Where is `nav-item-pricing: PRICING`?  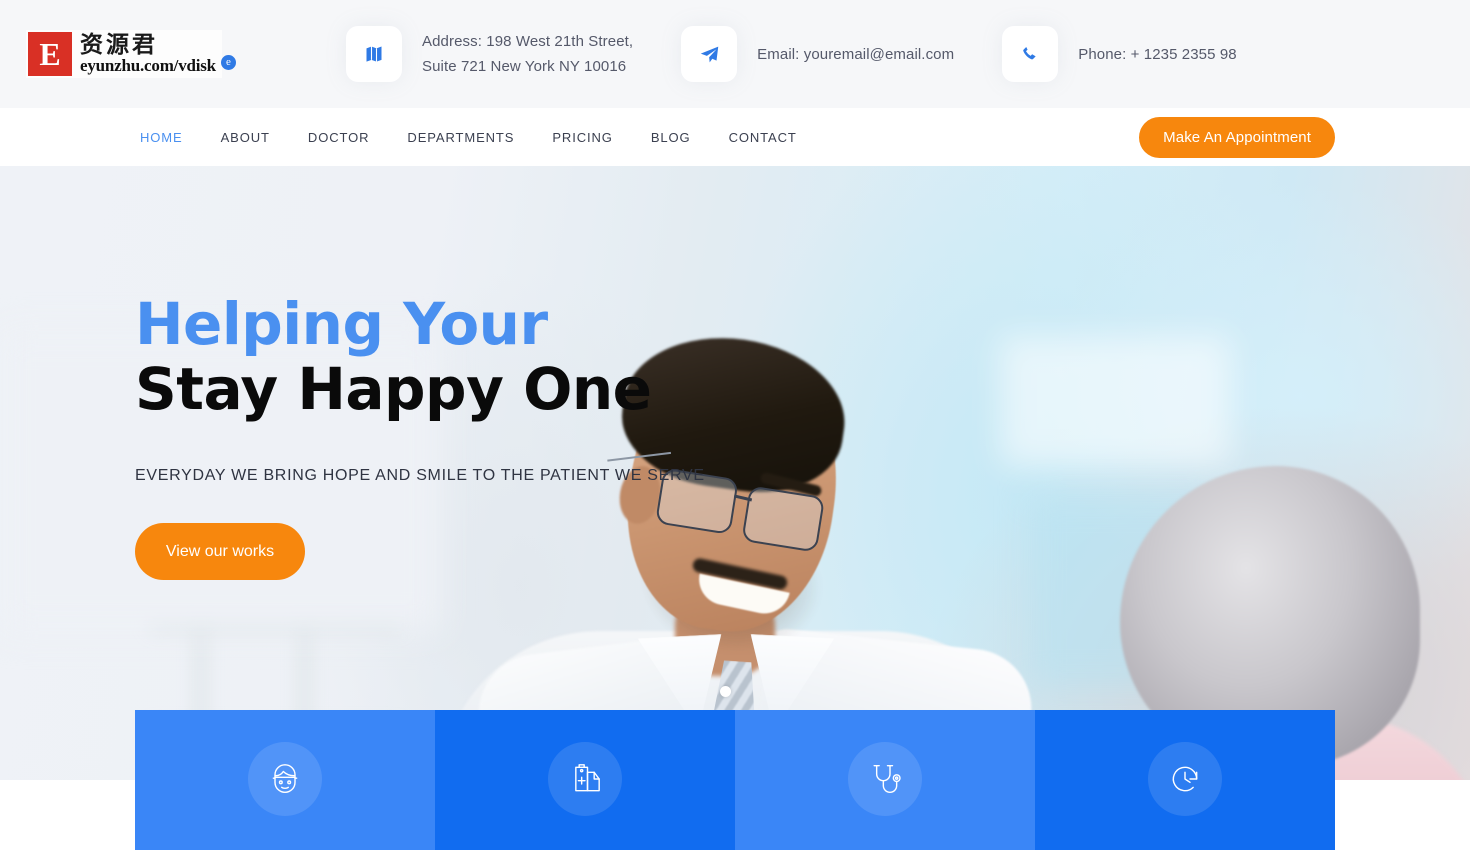
nav-item-pricing: PRICING is located at coordinates (582, 137).